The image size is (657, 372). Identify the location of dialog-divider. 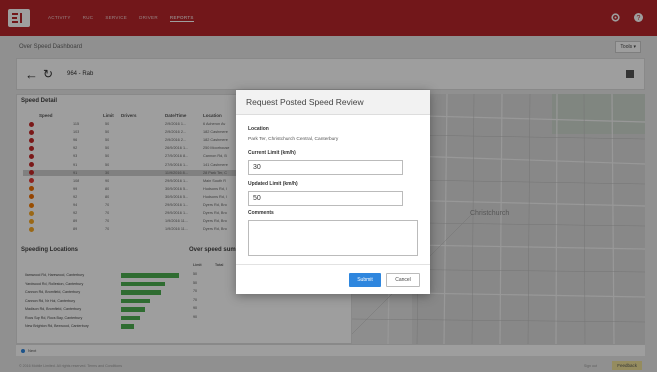
(333, 264).